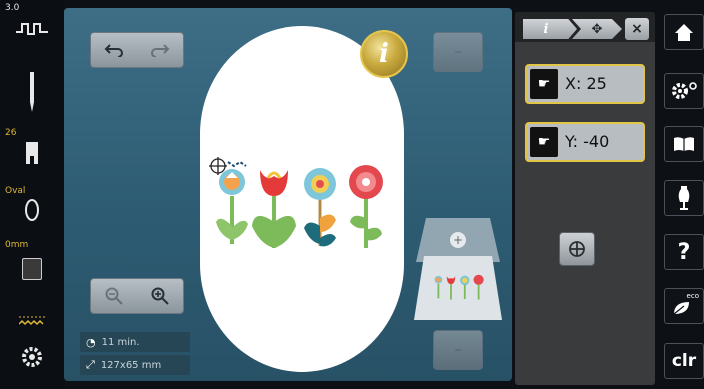  What do you see at coordinates (17, 245) in the screenshot?
I see `thickness-label: 0mm` at bounding box center [17, 245].